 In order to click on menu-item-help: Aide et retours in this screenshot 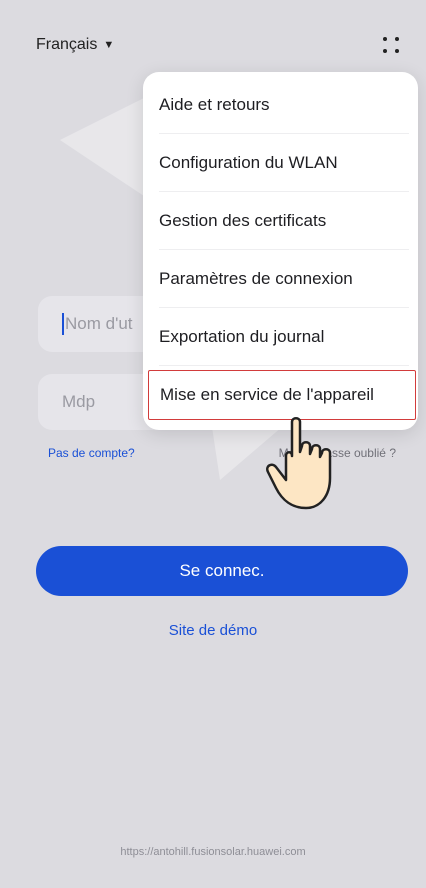, I will do `click(284, 105)`.